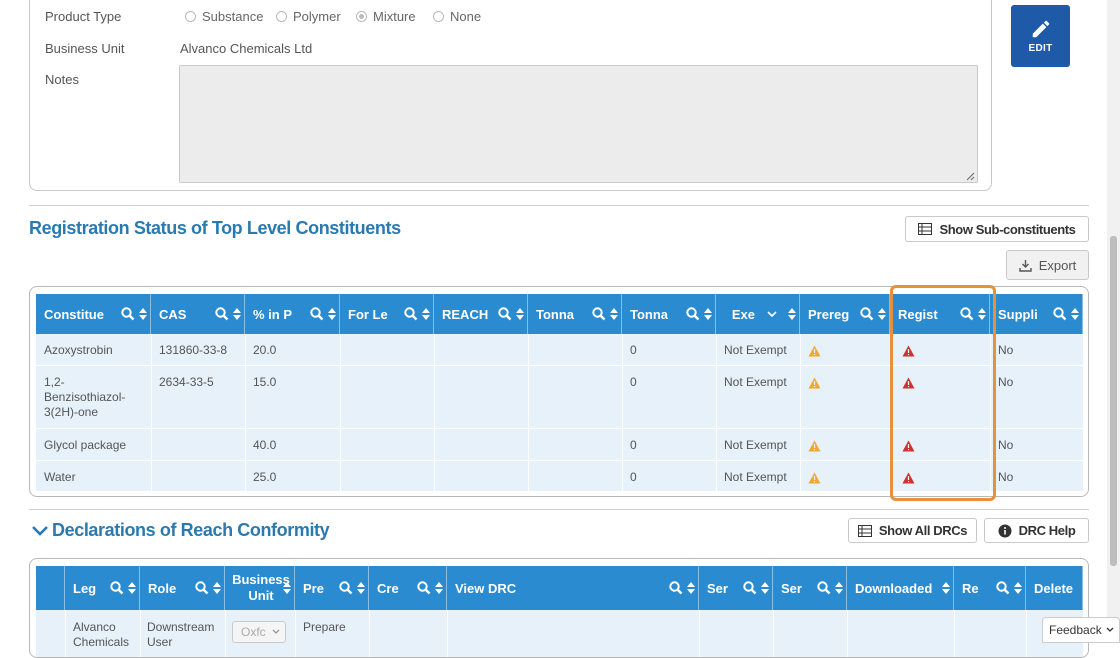  I want to click on notes-textarea, so click(578, 124).